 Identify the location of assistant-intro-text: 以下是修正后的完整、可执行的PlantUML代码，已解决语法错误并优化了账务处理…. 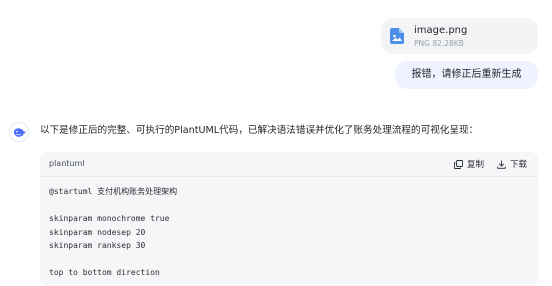
(259, 130).